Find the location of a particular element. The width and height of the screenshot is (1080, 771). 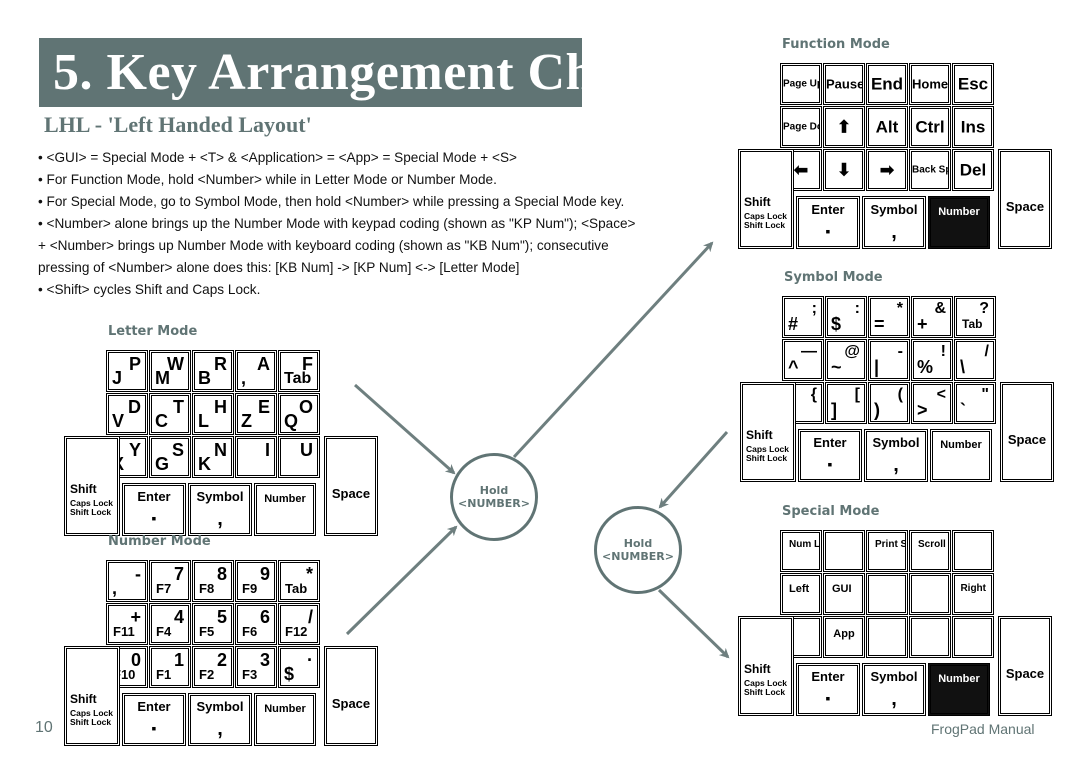

key-letter-4: F Tab is located at coordinates (299, 371).